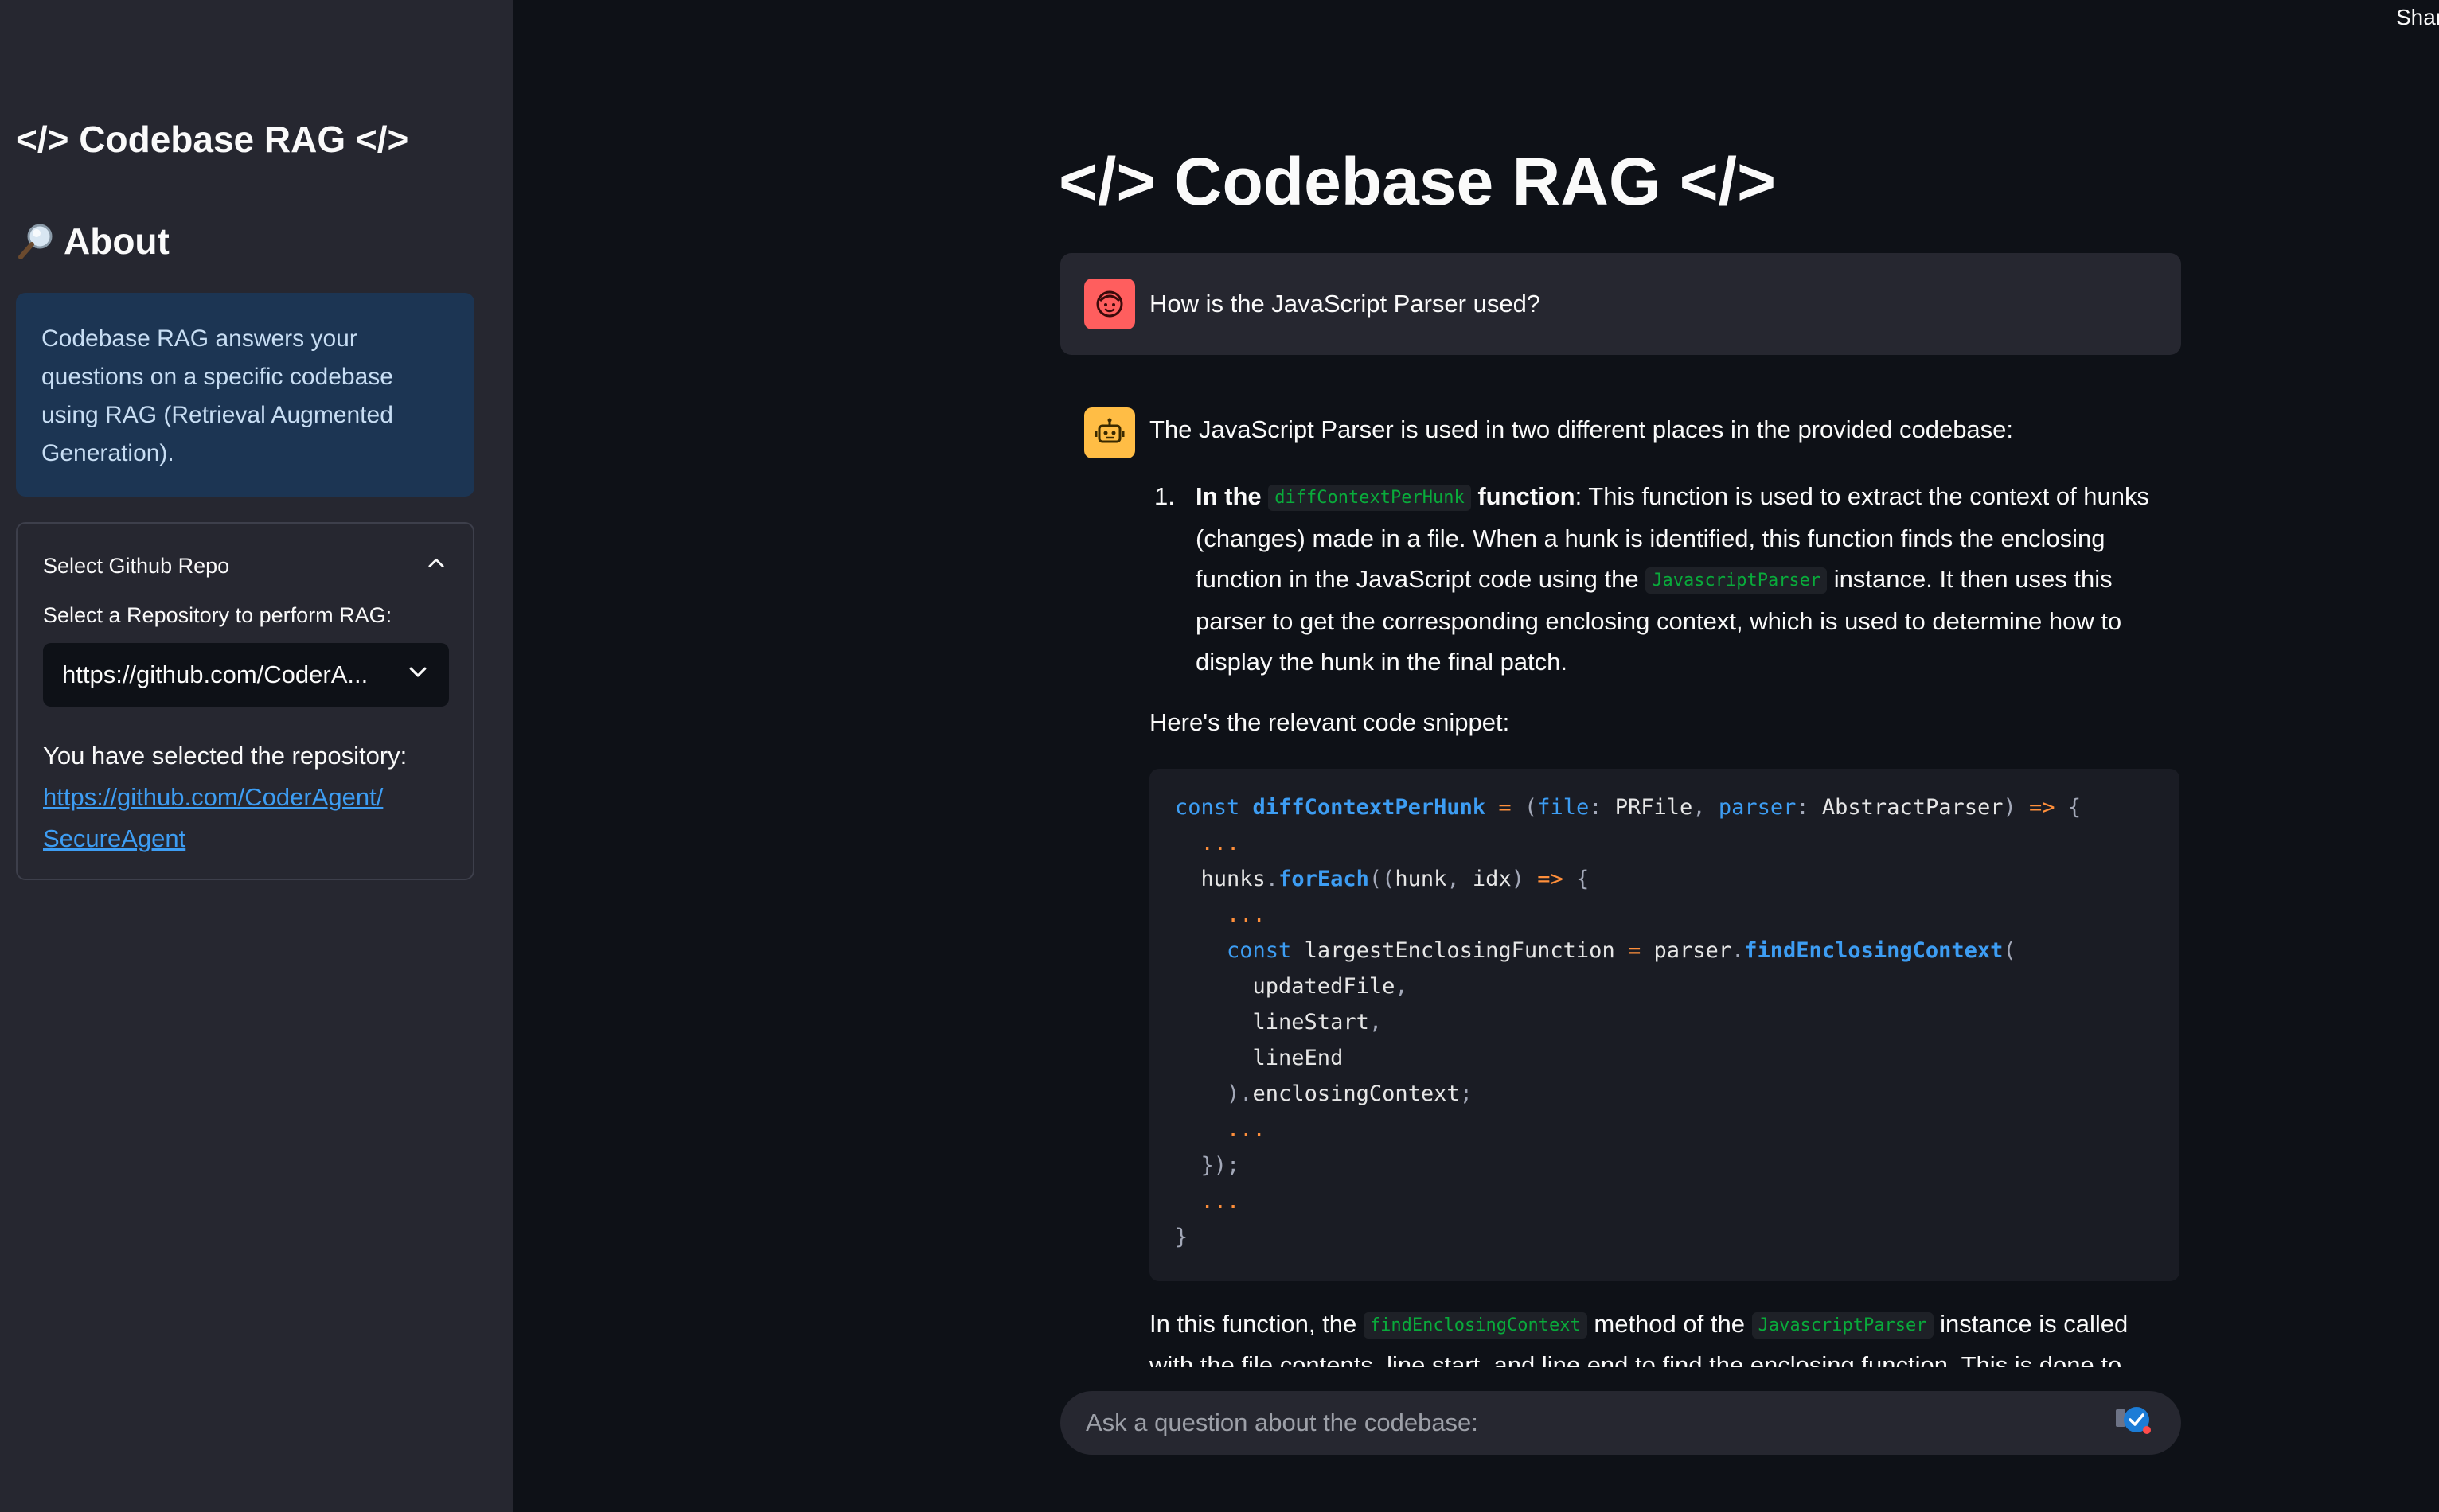 The width and height of the screenshot is (2439, 1512). Describe the element at coordinates (436, 566) in the screenshot. I see `chevron-up-icon` at that location.